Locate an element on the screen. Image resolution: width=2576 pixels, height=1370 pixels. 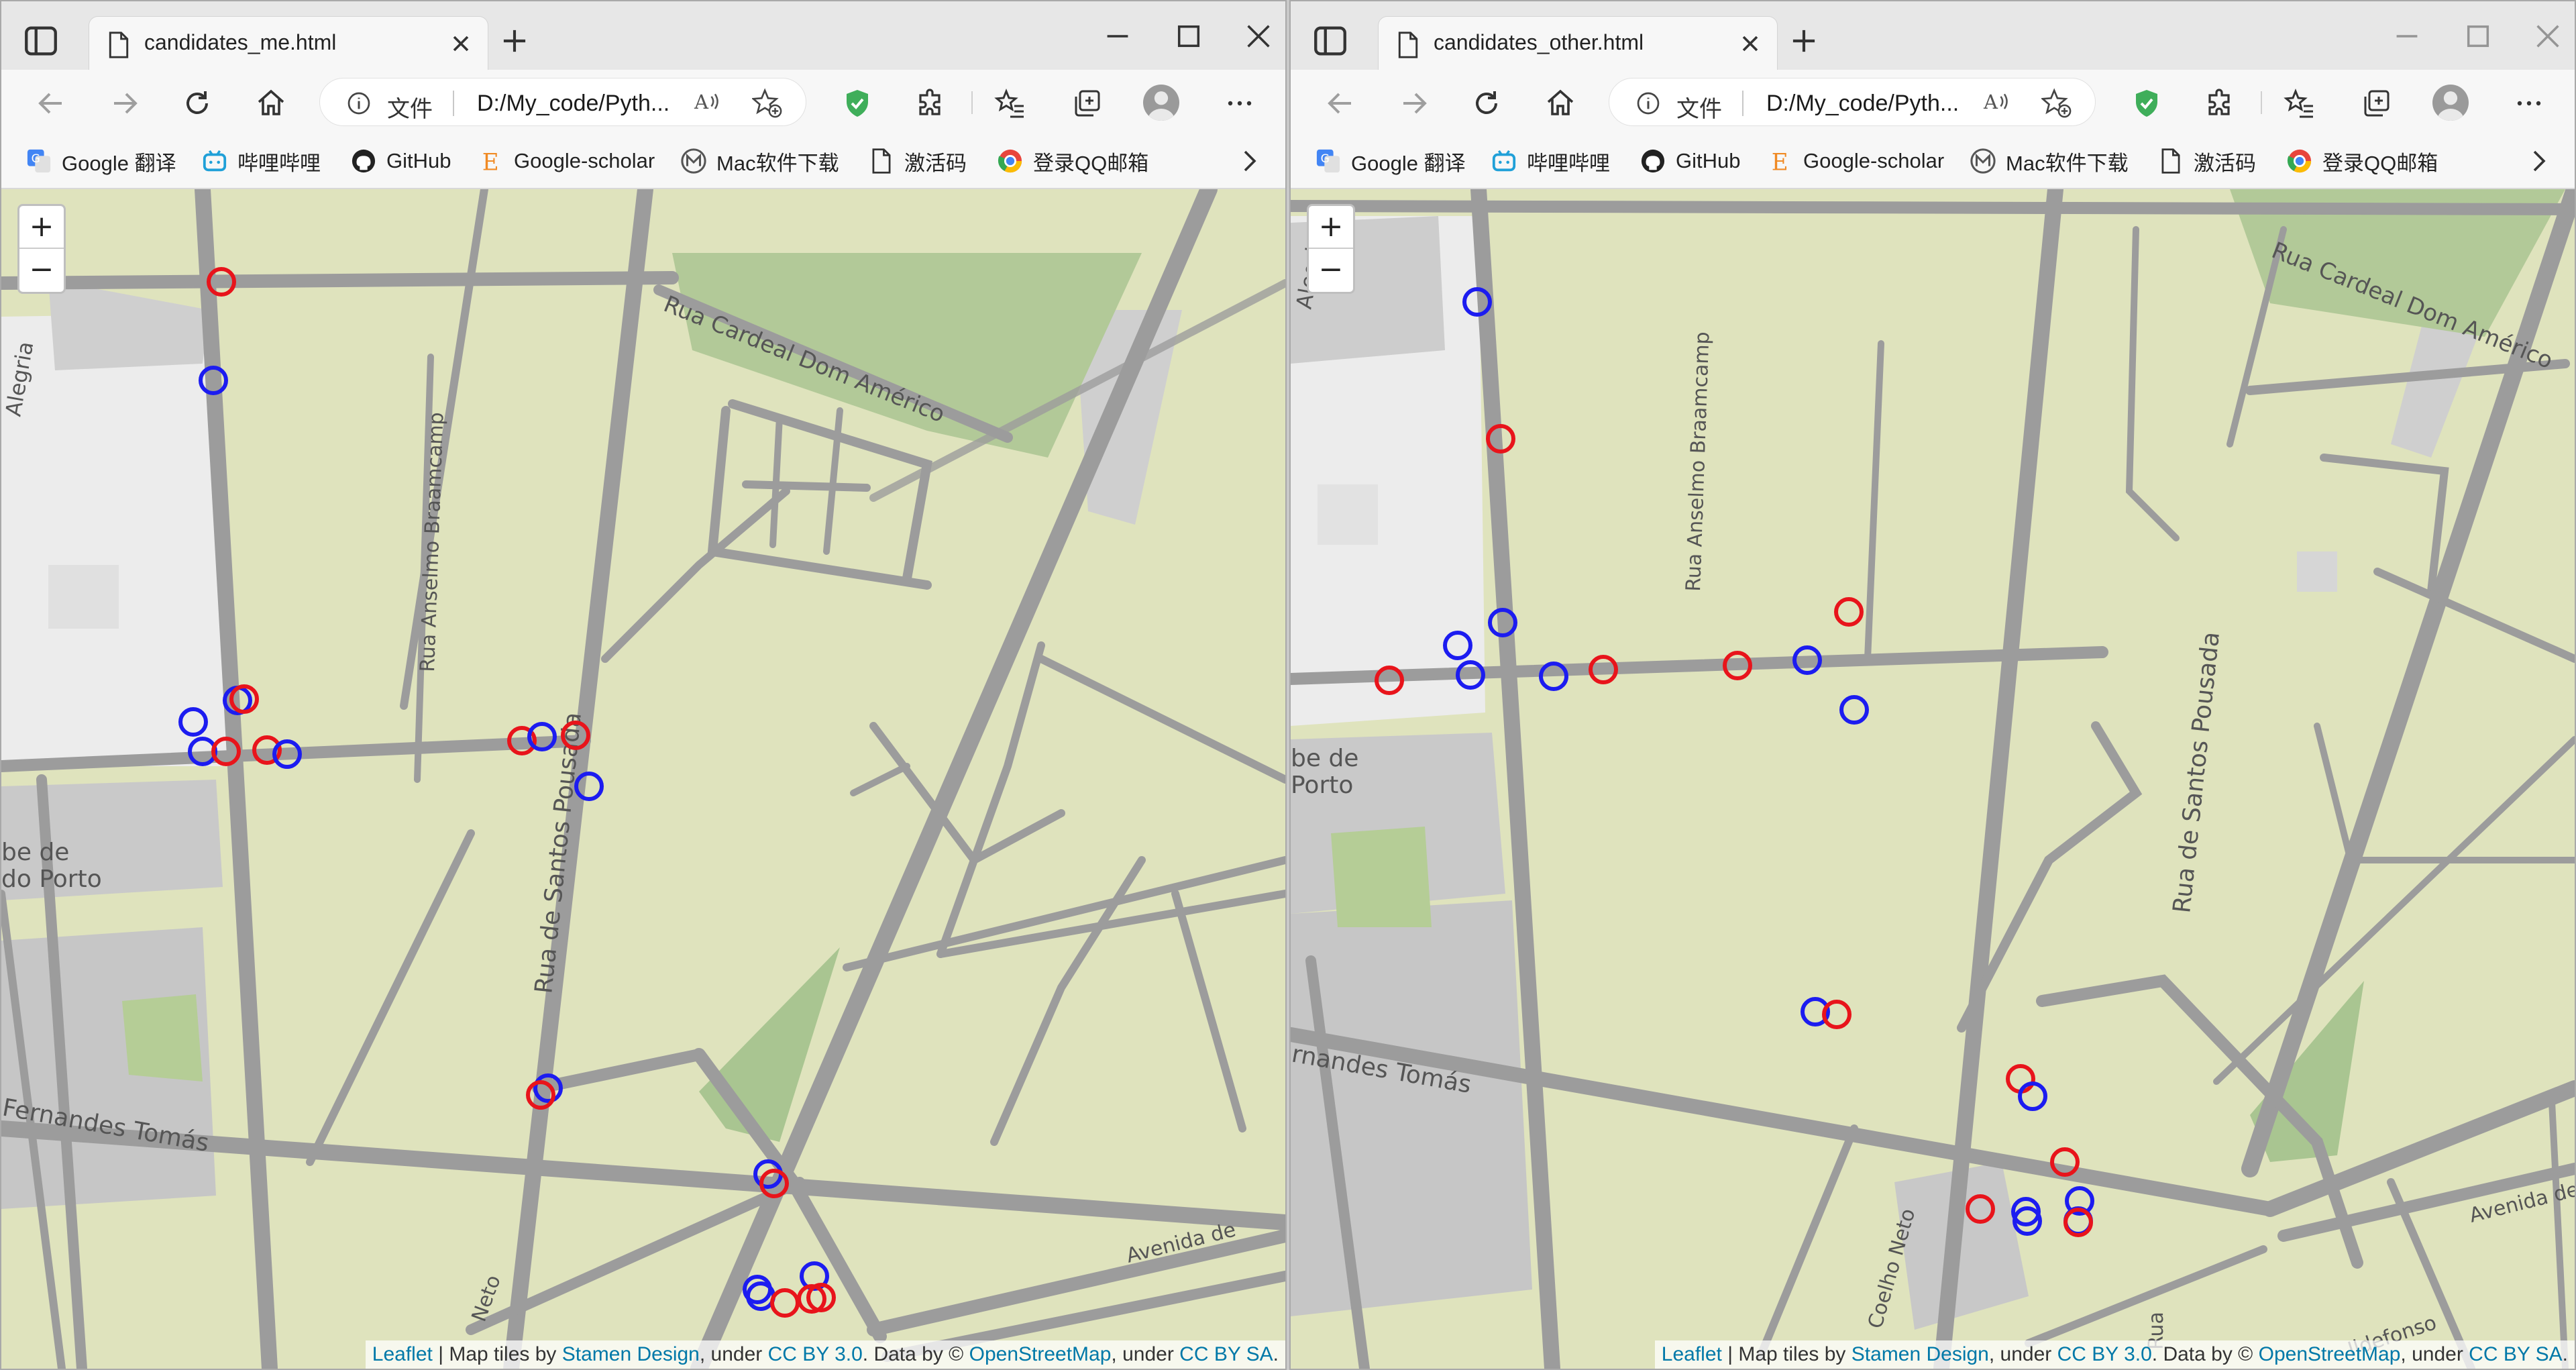
svg-text: A is located at coordinates (1990, 102).